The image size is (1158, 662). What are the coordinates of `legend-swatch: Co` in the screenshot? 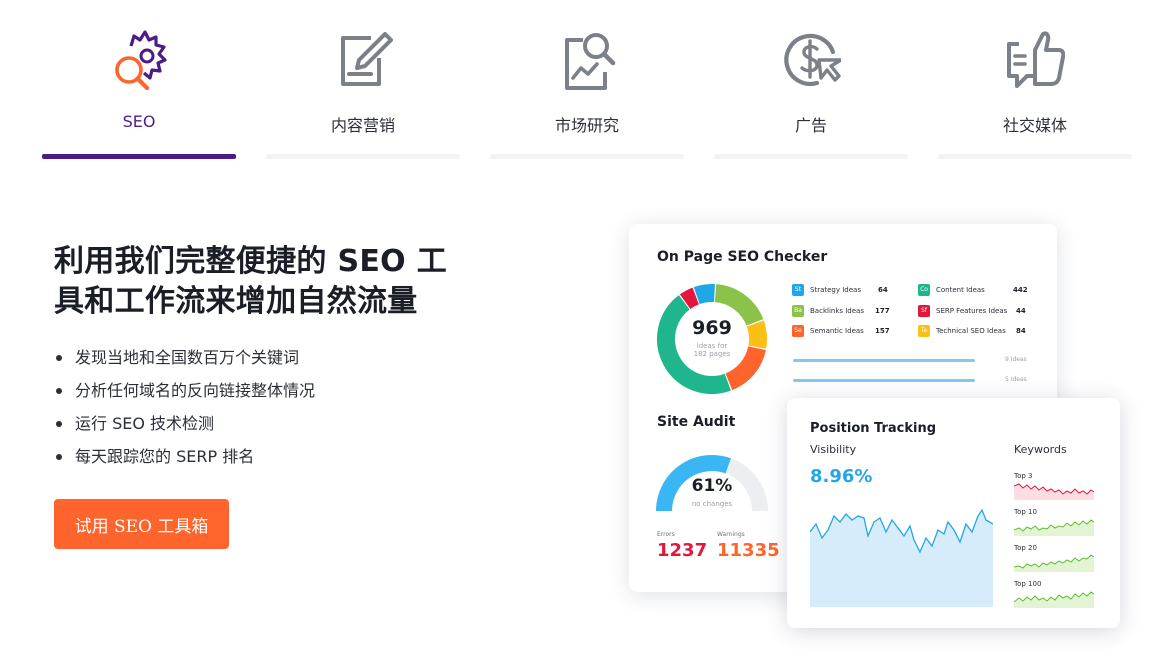 It's located at (924, 290).